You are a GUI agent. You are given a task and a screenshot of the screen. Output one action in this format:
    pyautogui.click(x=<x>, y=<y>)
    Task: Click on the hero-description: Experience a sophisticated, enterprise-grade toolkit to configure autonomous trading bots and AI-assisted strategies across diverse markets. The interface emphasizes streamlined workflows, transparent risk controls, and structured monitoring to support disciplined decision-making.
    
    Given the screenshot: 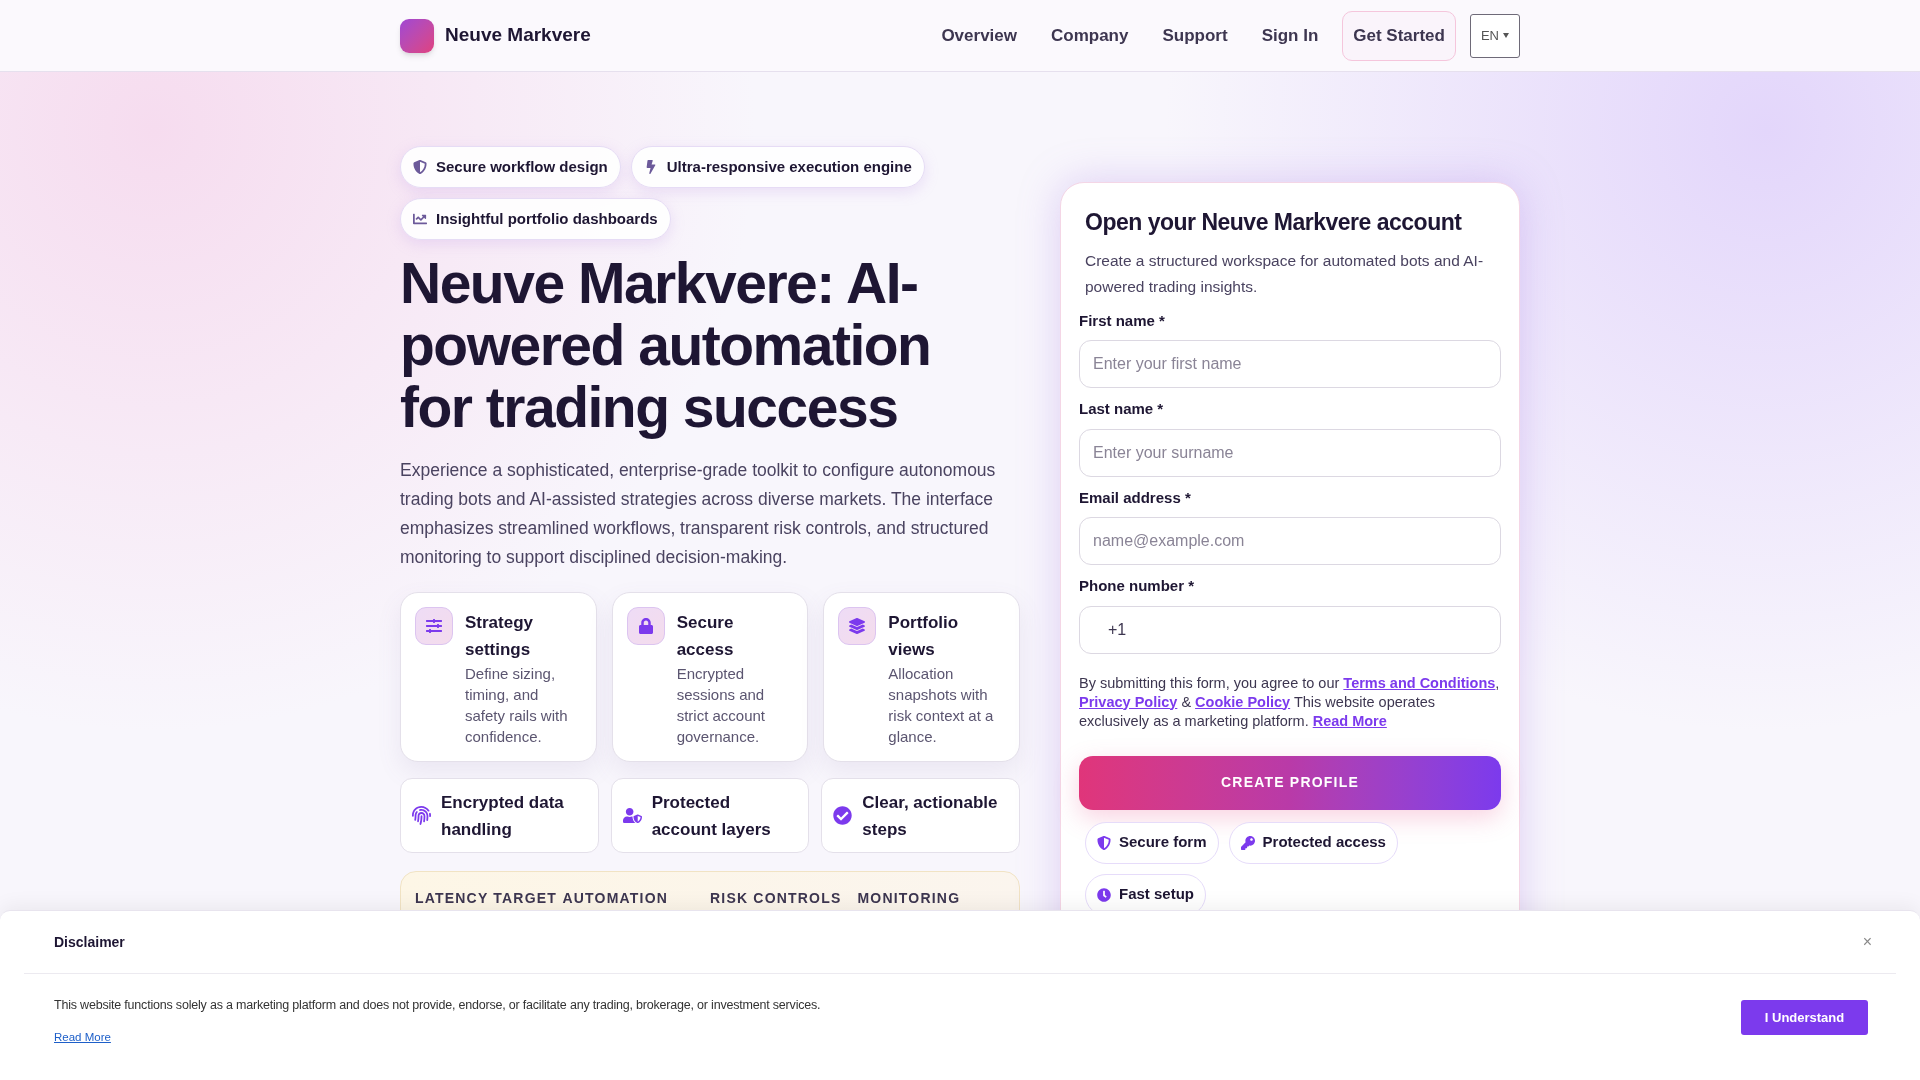 What is the action you would take?
    pyautogui.click(x=698, y=514)
    